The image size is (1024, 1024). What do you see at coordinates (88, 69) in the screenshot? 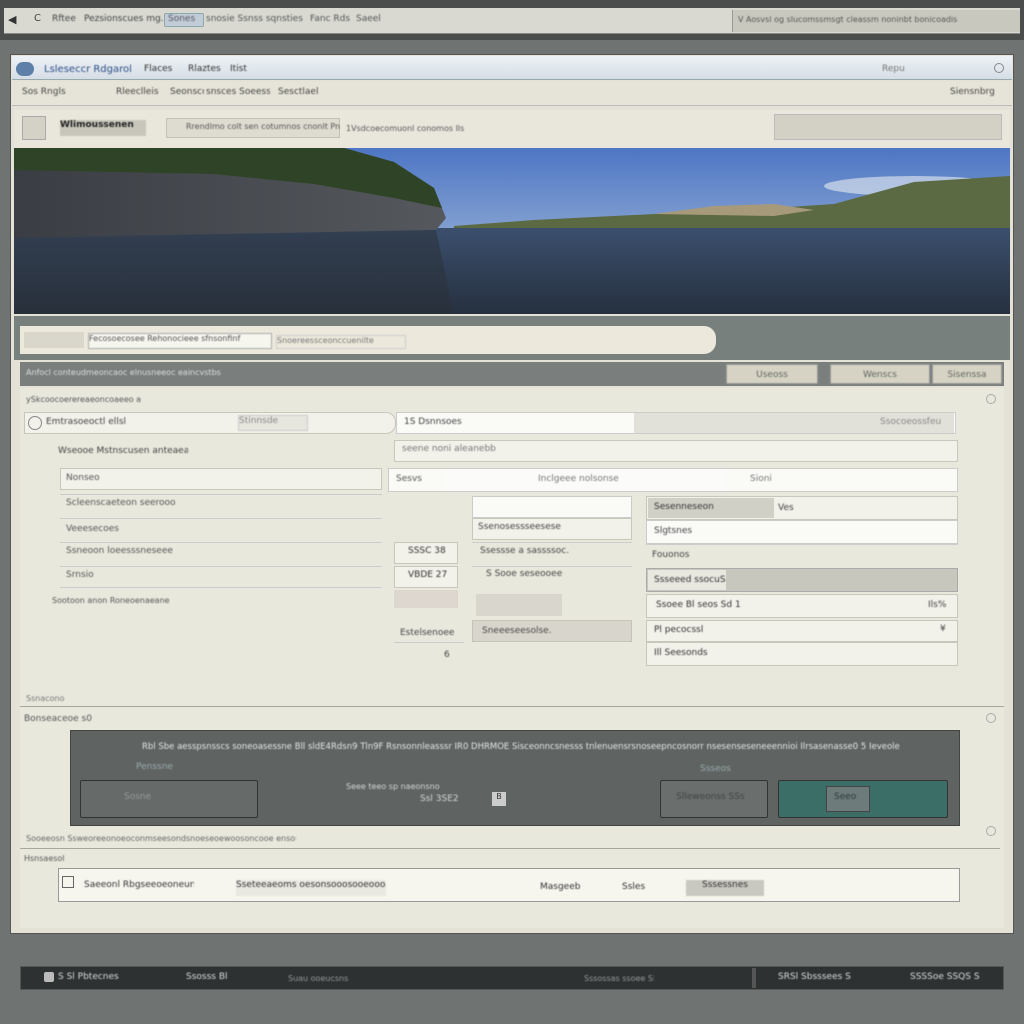
I see `window-title: Lsleseccr Rdgarol` at bounding box center [88, 69].